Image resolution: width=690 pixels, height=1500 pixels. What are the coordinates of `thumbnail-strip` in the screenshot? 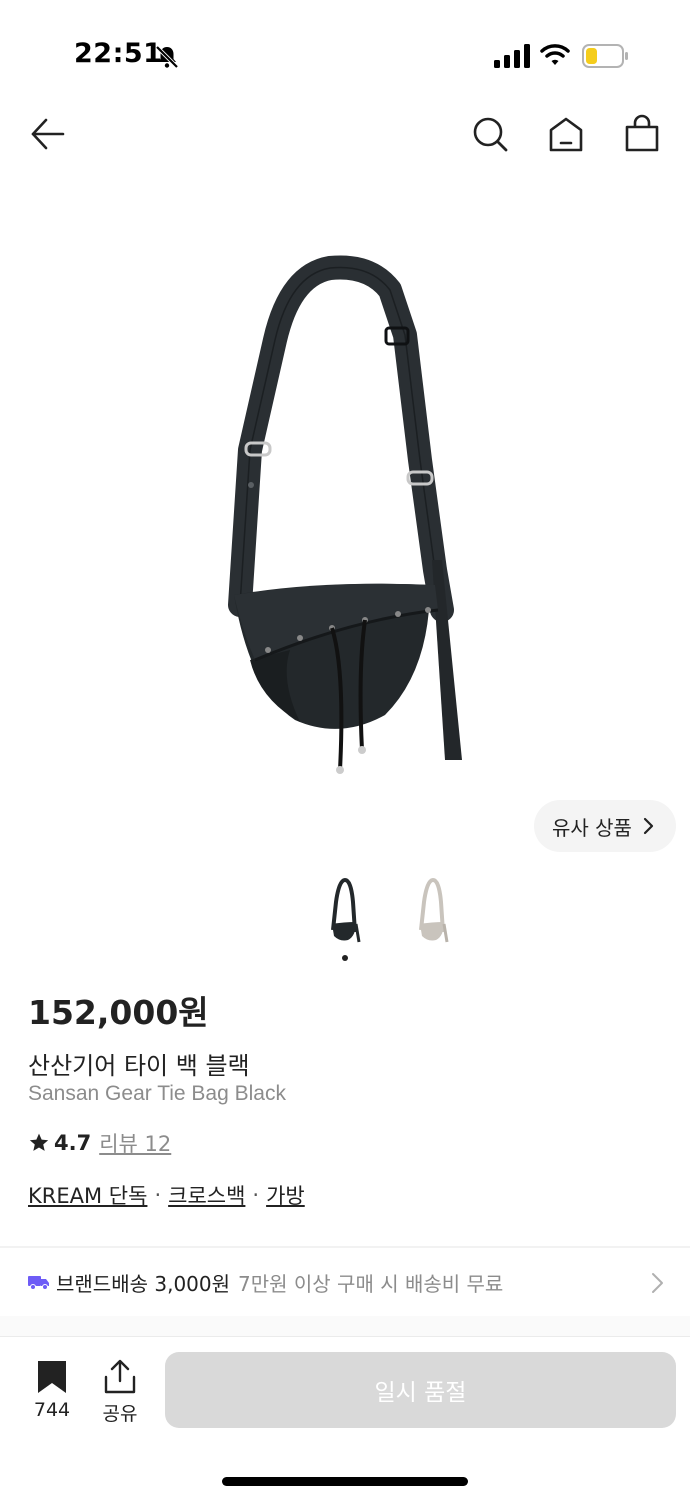 It's located at (345, 908).